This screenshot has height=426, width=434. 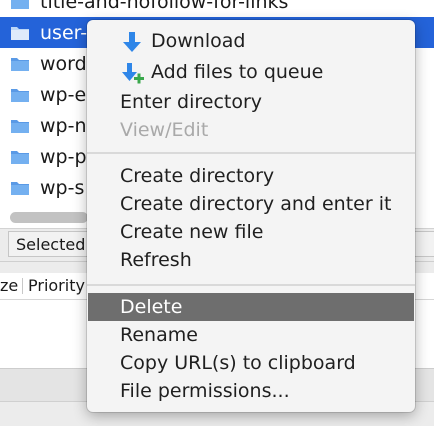 What do you see at coordinates (22, 286) in the screenshot?
I see `column-divider` at bounding box center [22, 286].